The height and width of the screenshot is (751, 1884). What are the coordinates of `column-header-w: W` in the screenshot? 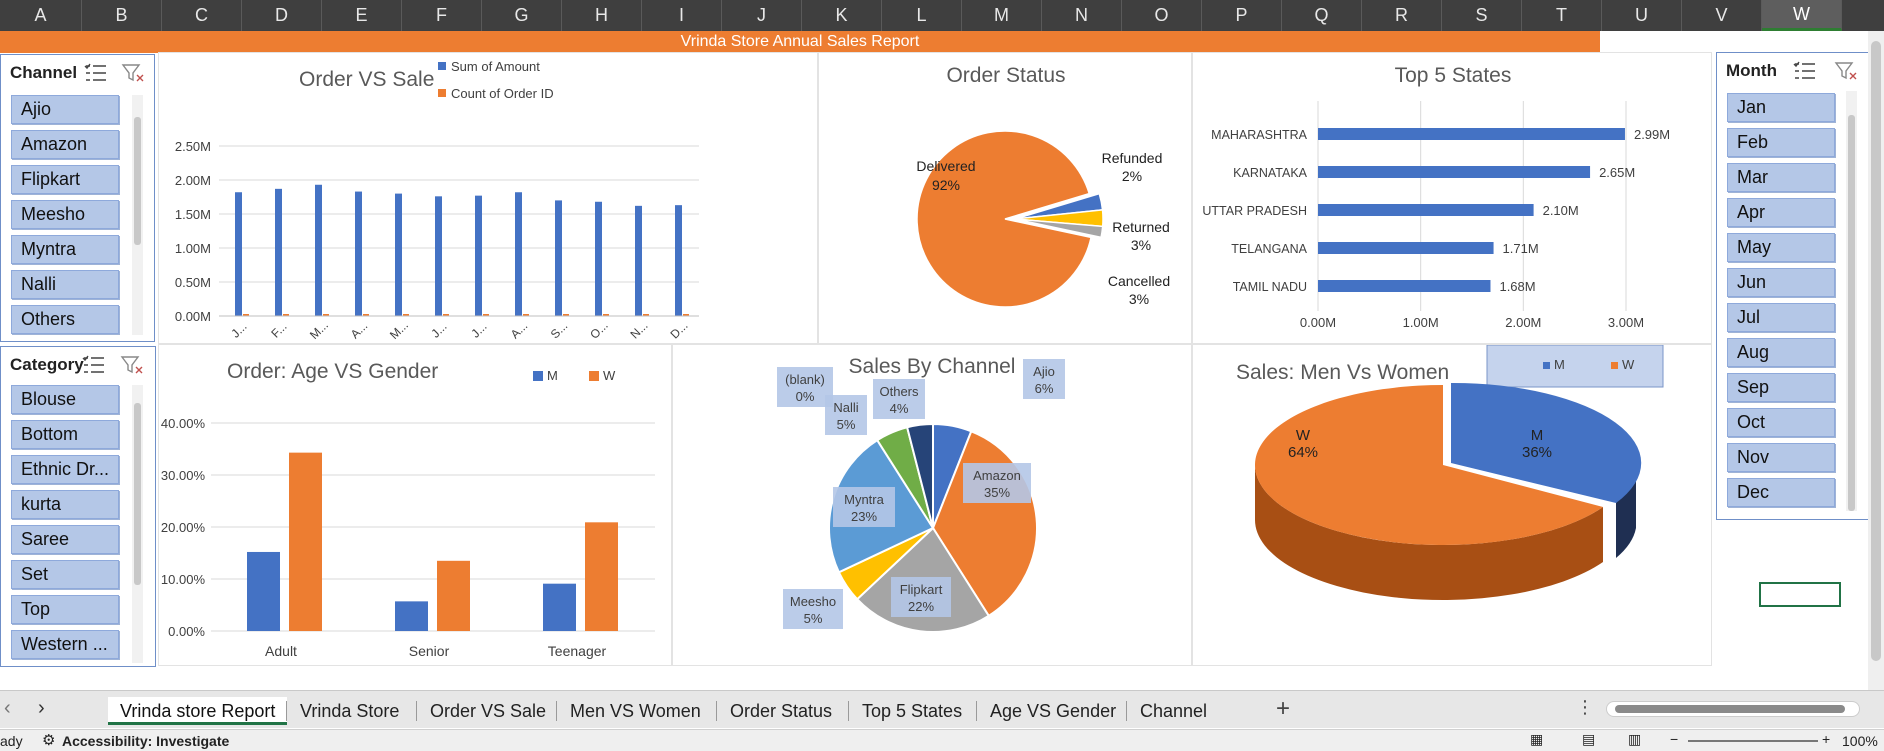 It's located at (1802, 15).